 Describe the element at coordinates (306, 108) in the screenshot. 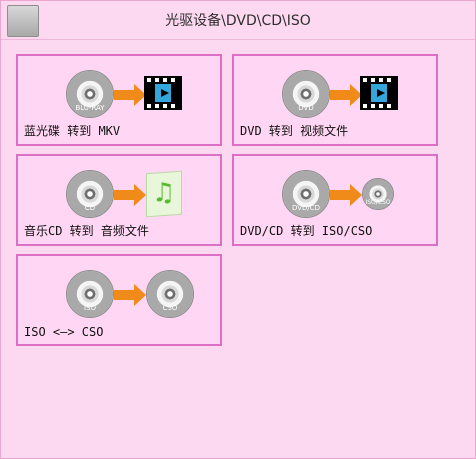

I see `dvd-disc-label: DVD` at that location.